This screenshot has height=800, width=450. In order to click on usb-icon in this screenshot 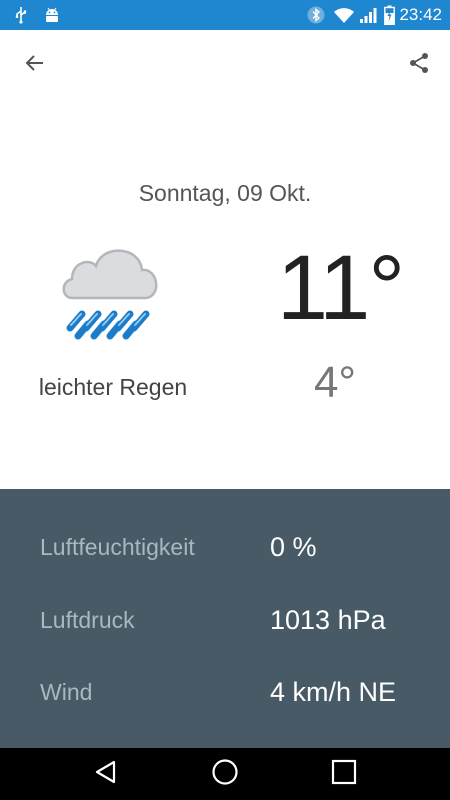, I will do `click(21, 15)`.